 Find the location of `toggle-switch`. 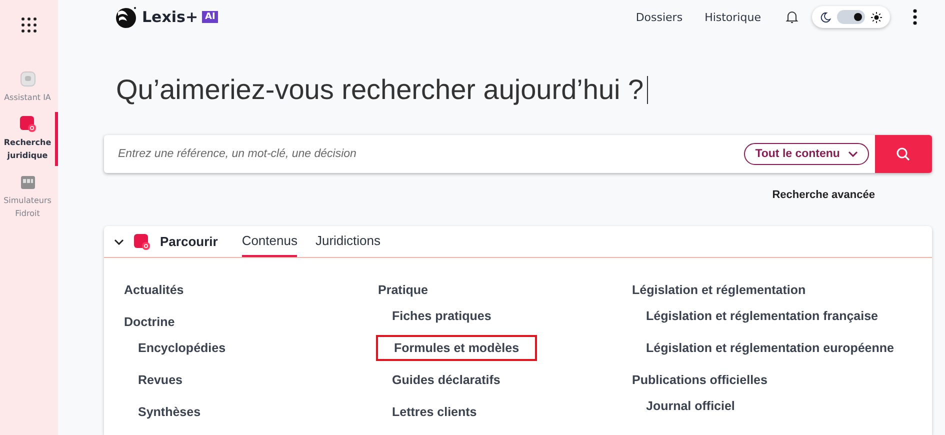

toggle-switch is located at coordinates (850, 17).